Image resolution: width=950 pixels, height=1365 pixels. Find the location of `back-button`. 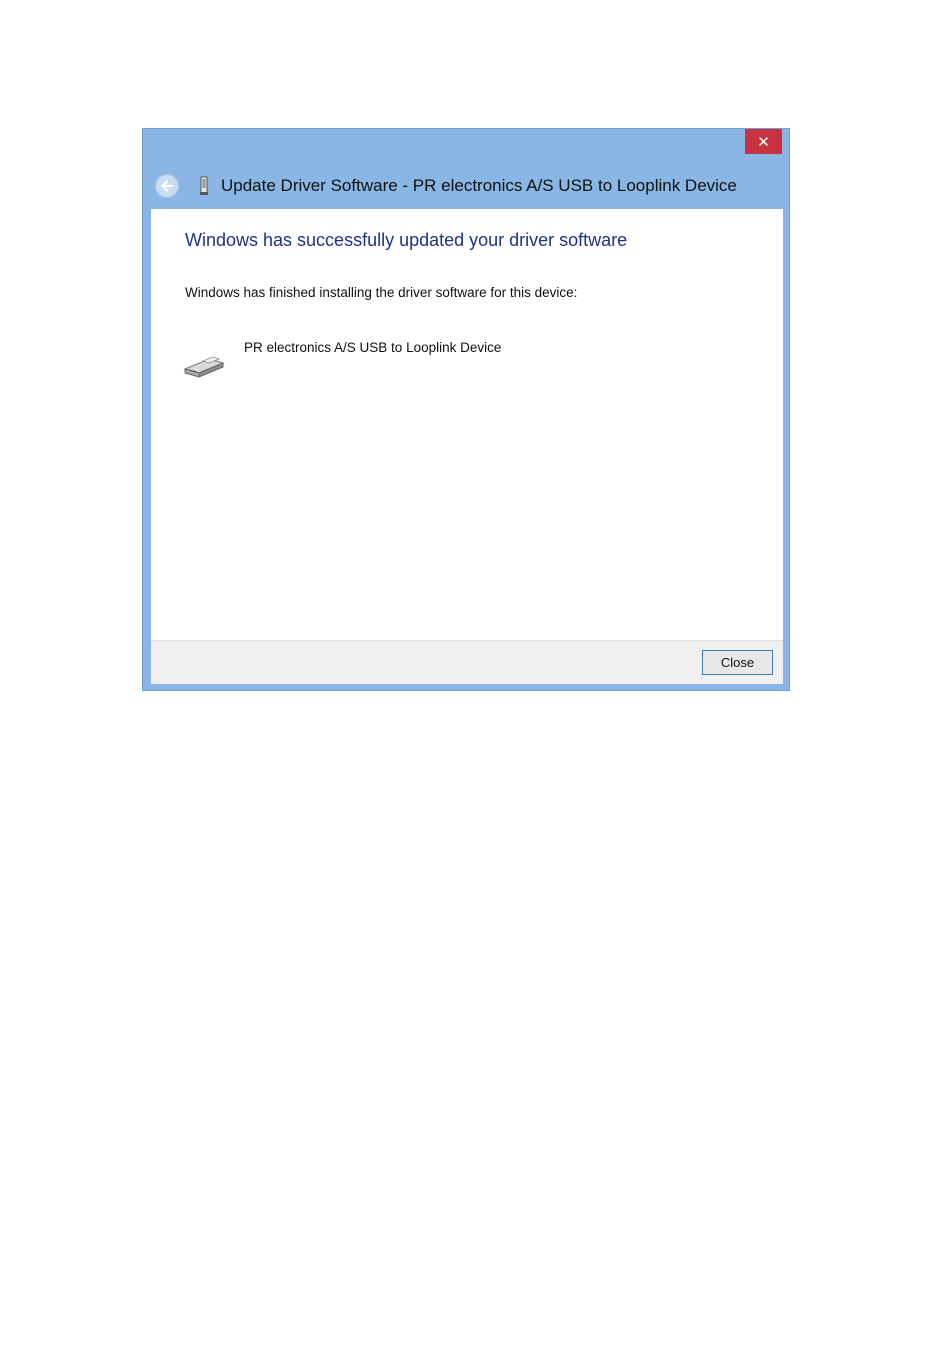

back-button is located at coordinates (167, 186).